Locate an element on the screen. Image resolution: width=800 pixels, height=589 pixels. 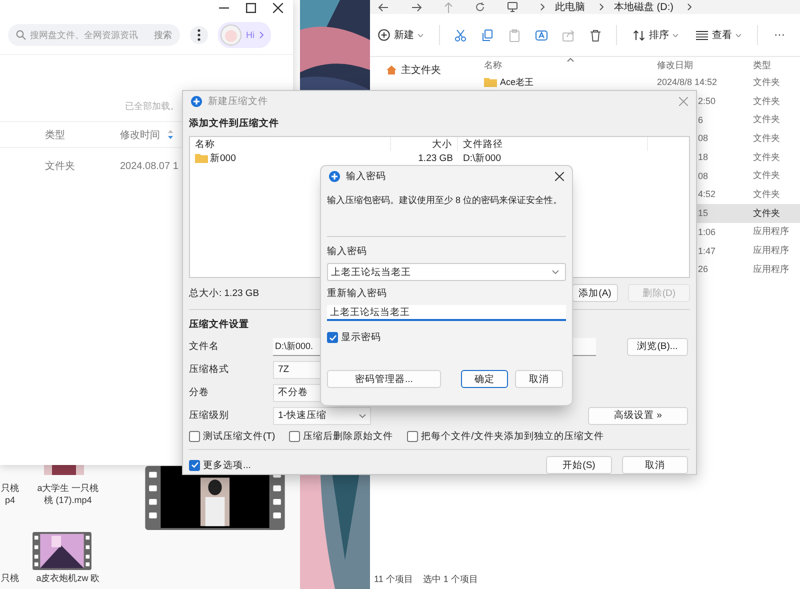
section-heading: 压缩文件设置 is located at coordinates (219, 324).